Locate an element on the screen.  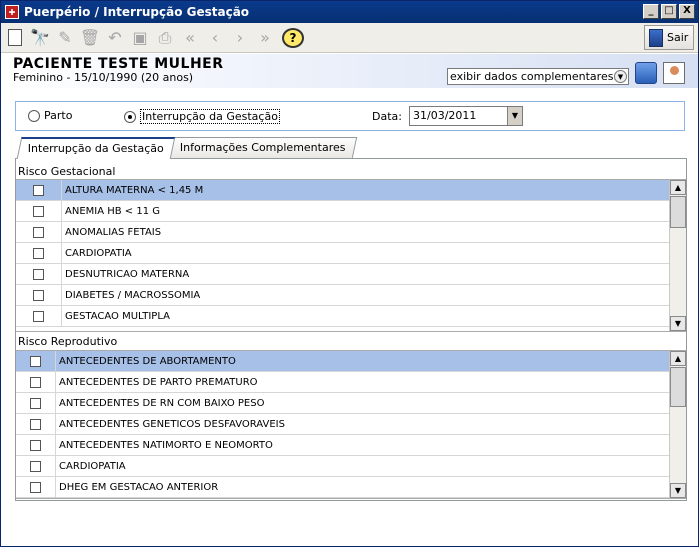
interrupcao-option: Interrupção da Gestação is located at coordinates (202, 116).